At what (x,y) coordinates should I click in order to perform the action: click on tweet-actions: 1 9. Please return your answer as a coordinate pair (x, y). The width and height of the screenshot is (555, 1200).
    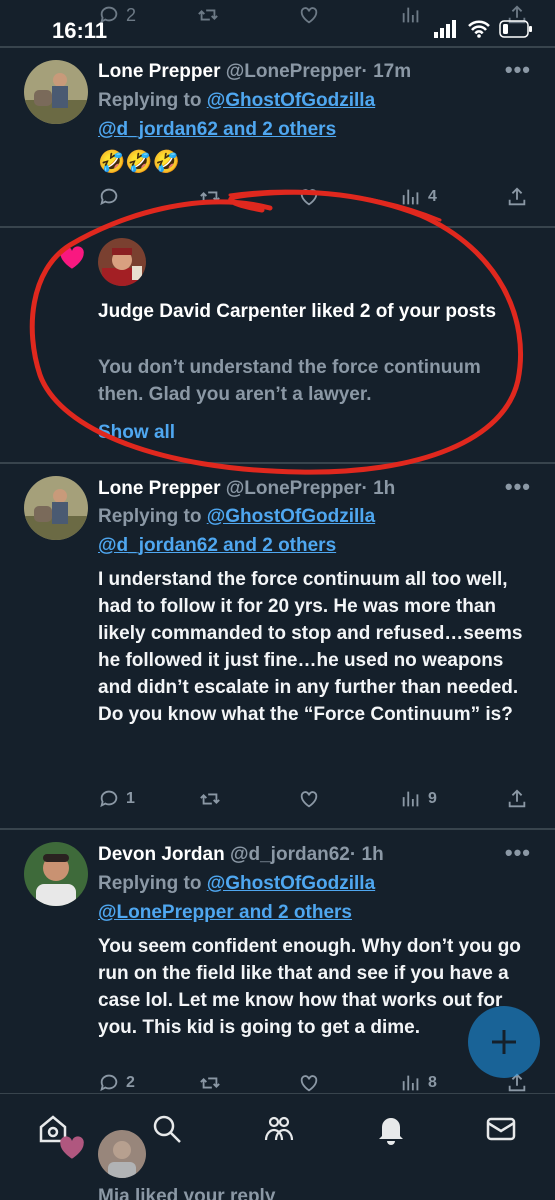
    Looking at the image, I should click on (313, 801).